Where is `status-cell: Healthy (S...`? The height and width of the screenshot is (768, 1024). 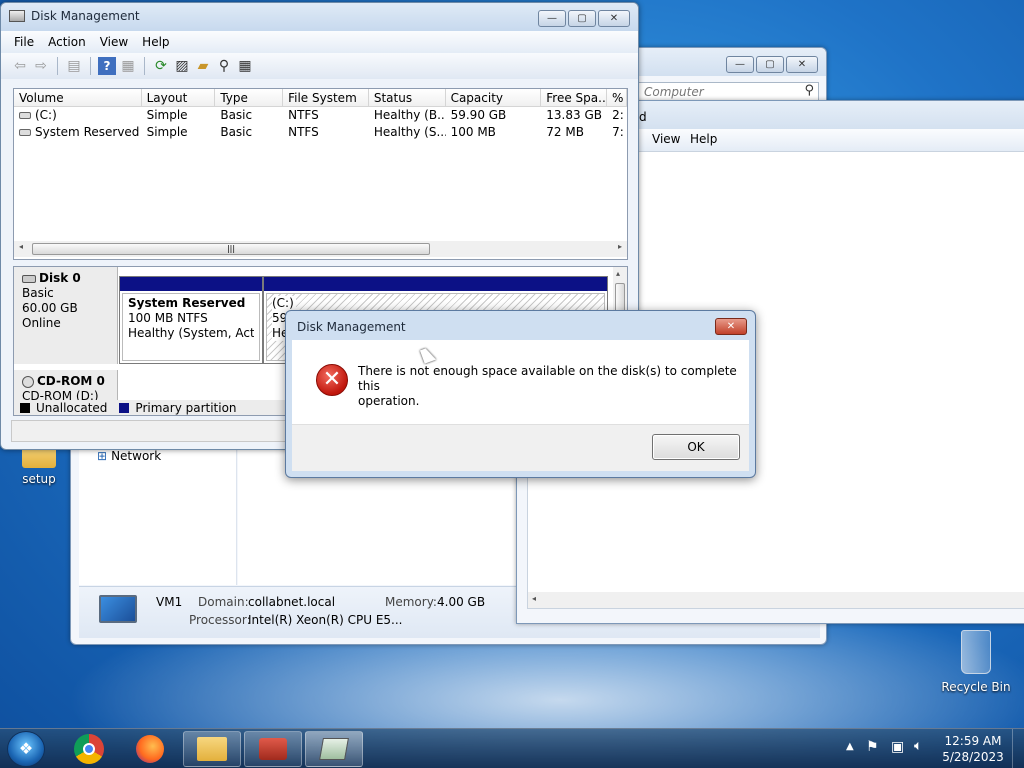 status-cell: Healthy (S... is located at coordinates (409, 132).